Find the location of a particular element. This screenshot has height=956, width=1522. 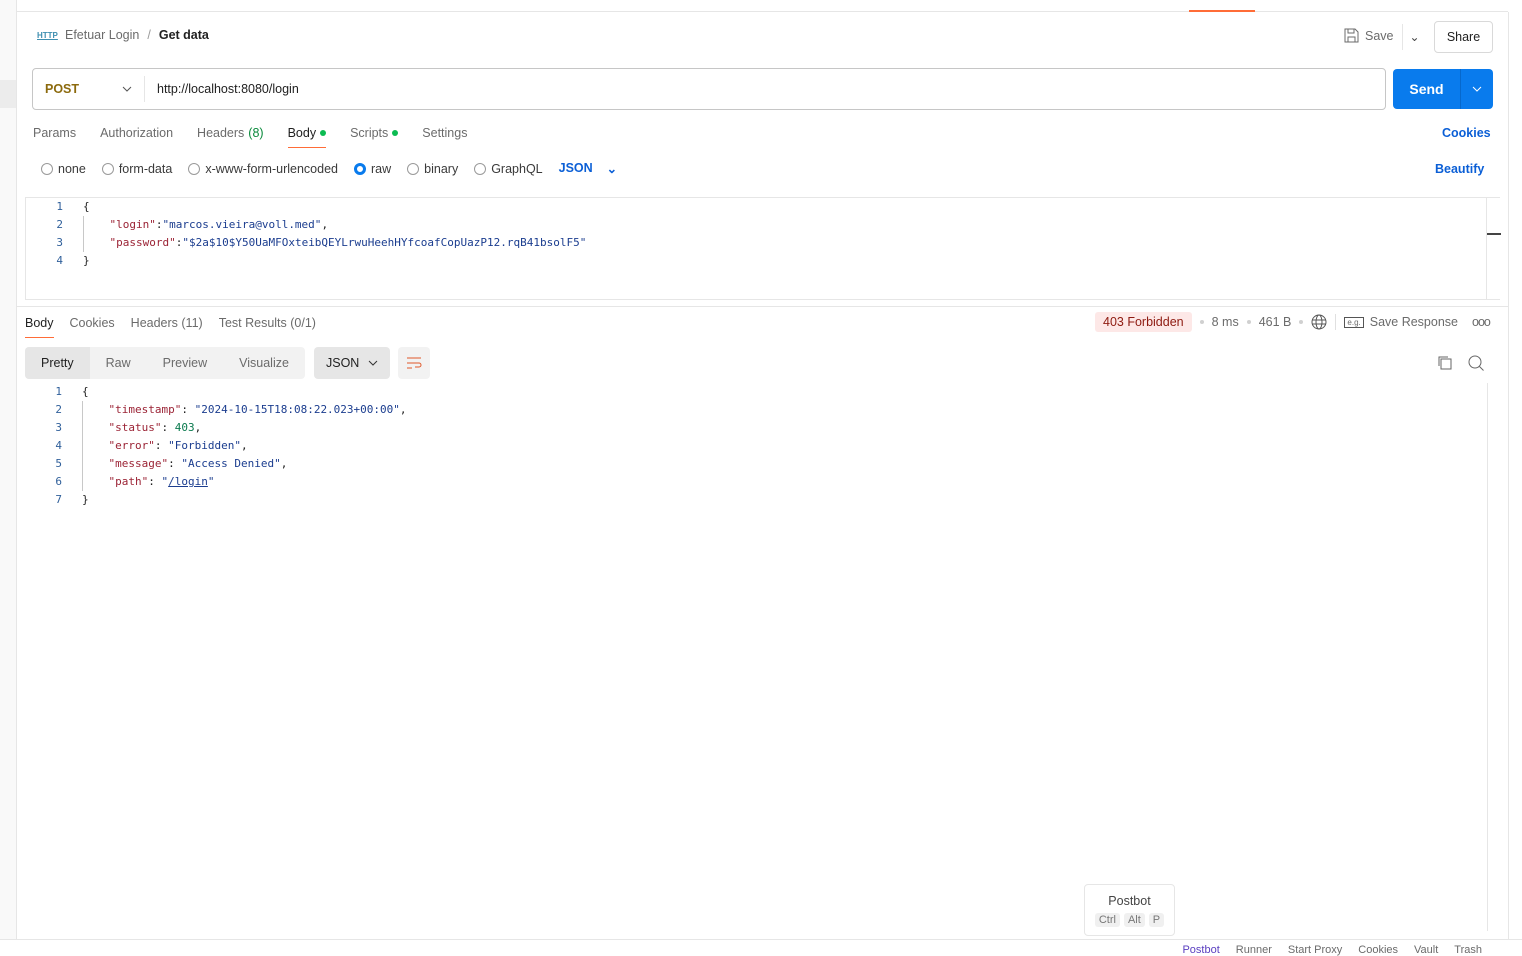

response-format-select: JSON is located at coordinates (352, 363).